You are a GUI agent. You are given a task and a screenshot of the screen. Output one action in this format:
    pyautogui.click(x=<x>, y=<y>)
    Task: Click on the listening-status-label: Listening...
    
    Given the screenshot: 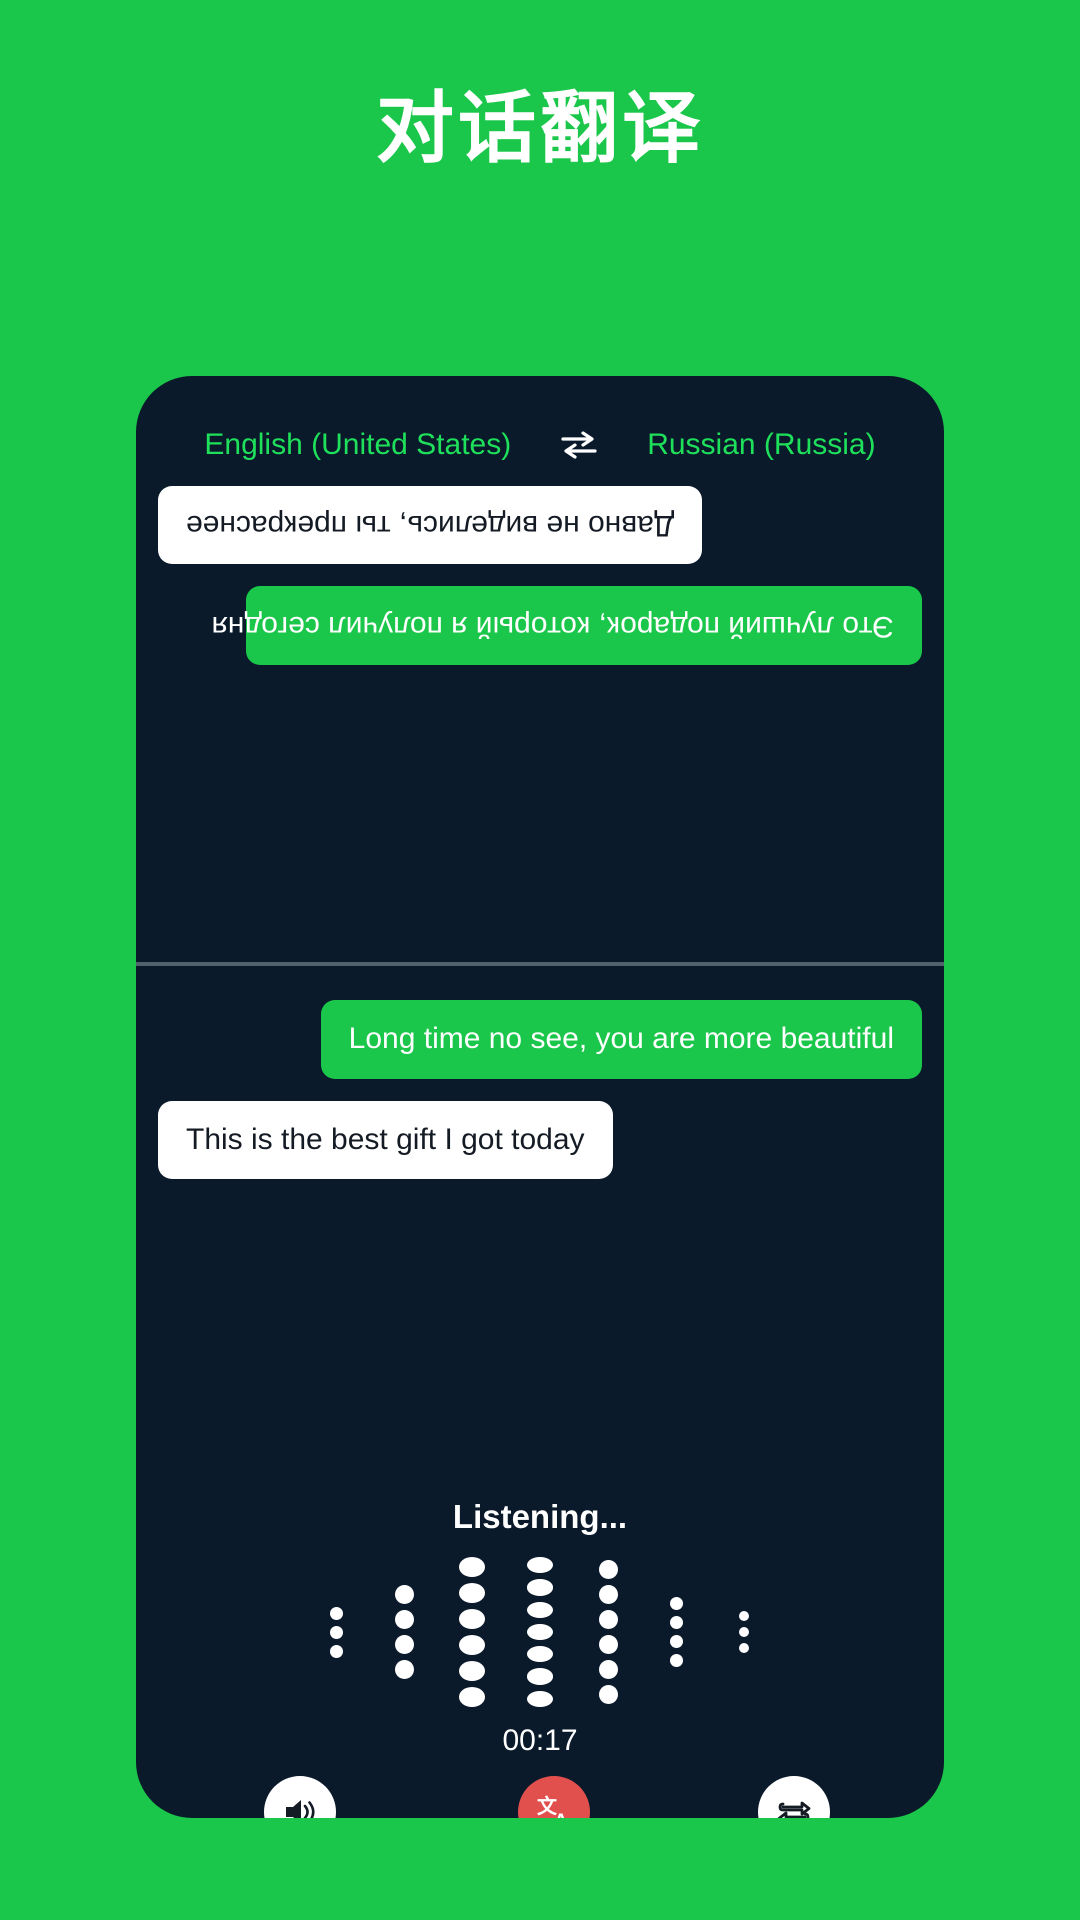 What is the action you would take?
    pyautogui.click(x=540, y=1516)
    